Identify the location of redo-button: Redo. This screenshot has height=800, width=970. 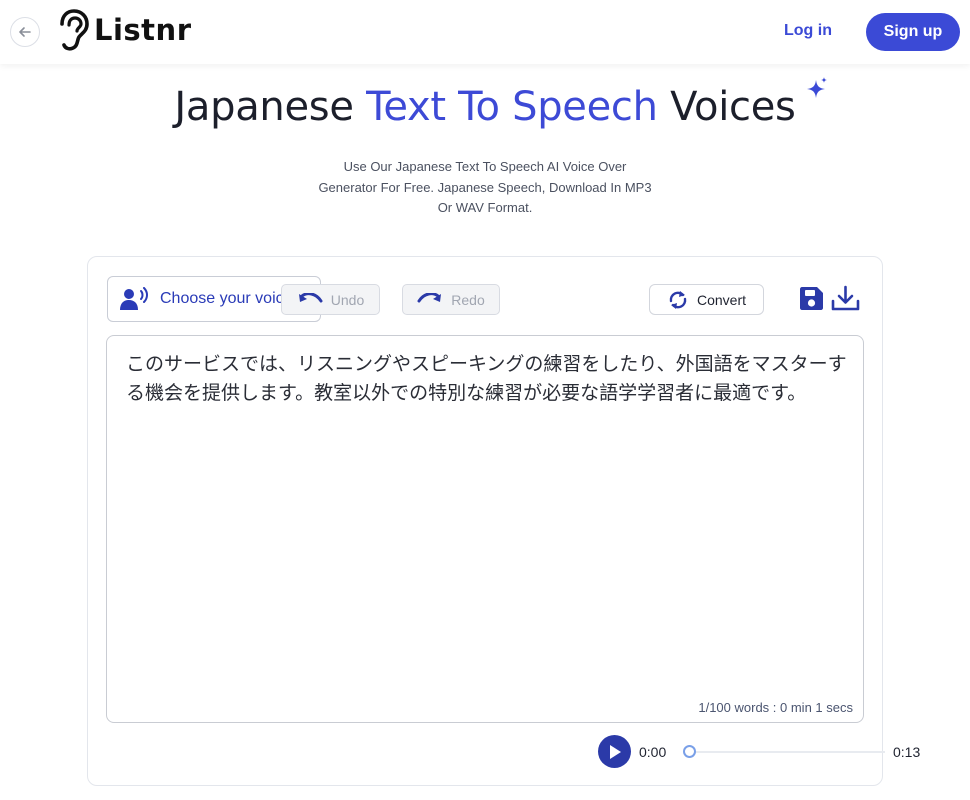
(451, 299).